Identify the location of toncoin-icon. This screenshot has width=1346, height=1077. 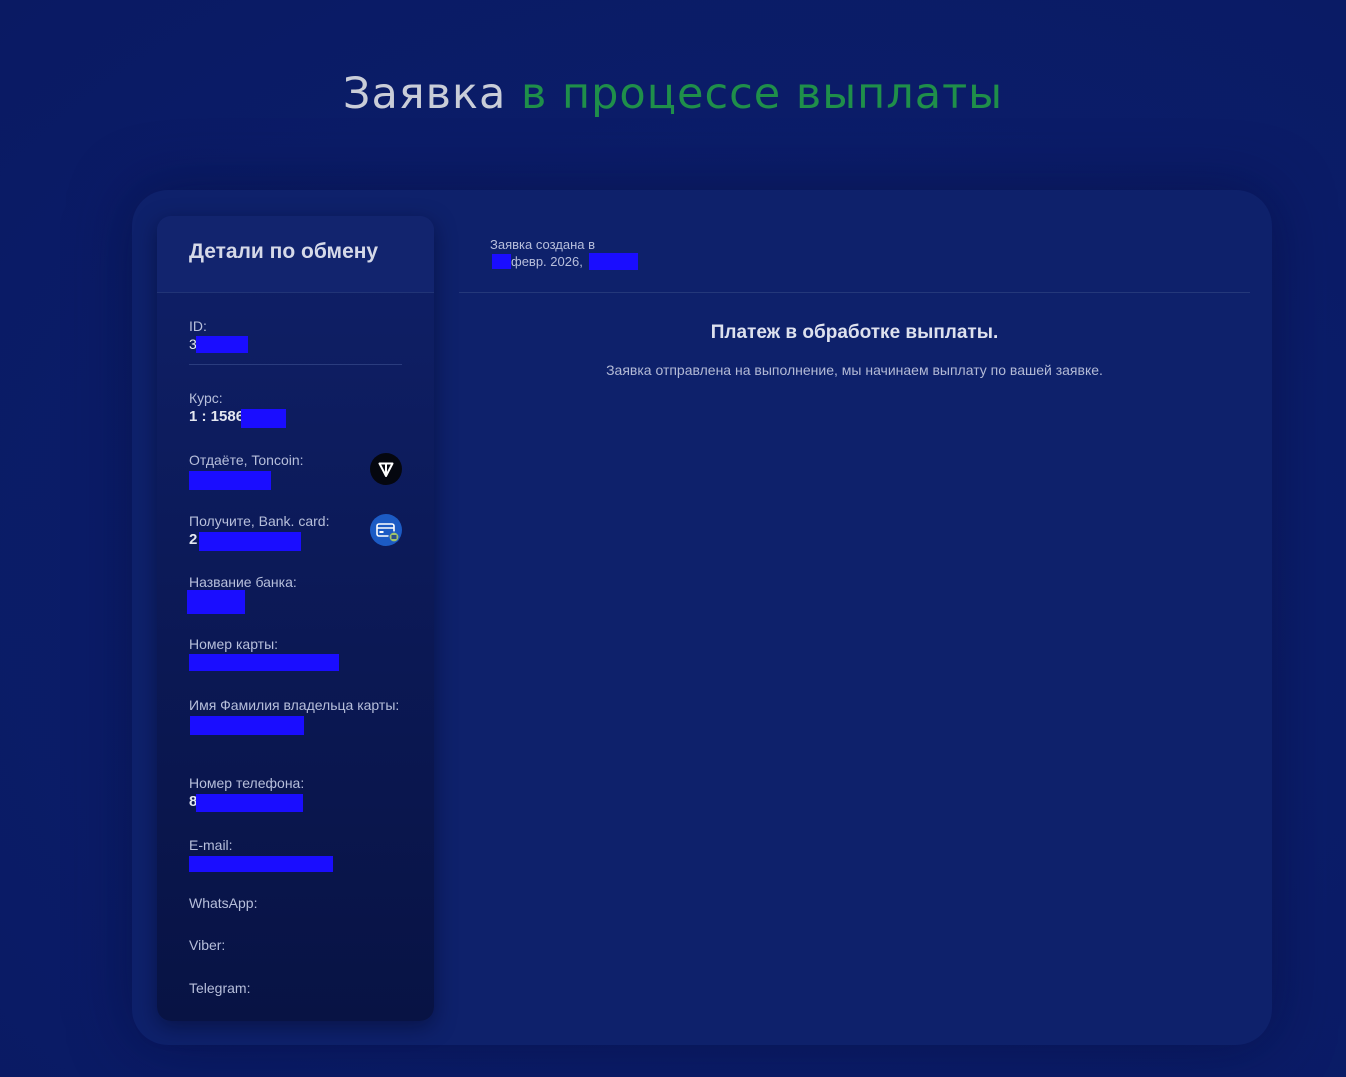
(386, 469).